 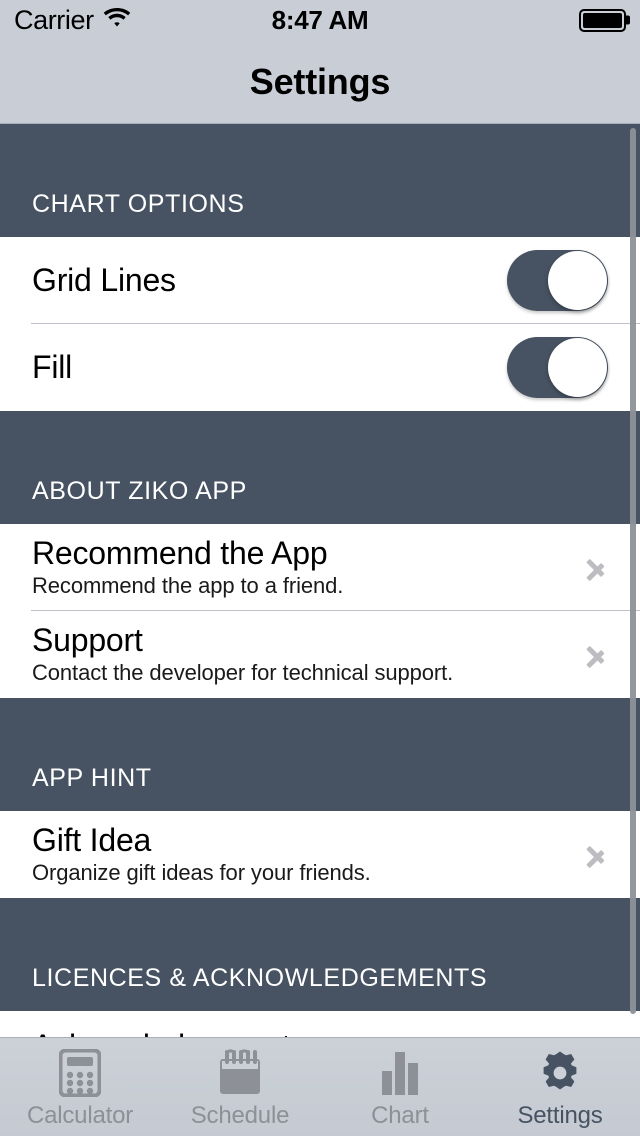 I want to click on tab-label: Chart, so click(x=400, y=1115).